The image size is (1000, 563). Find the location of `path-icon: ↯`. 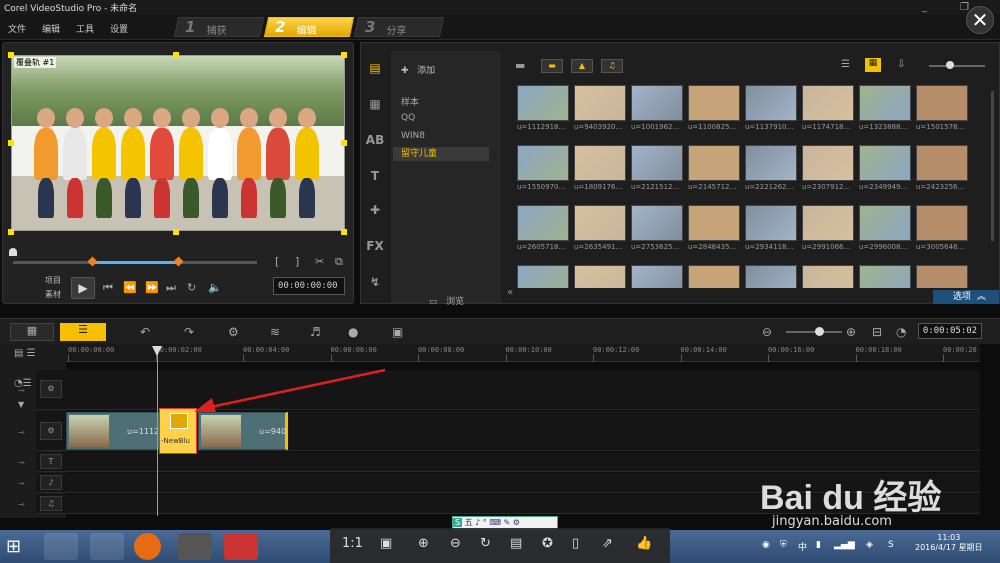

path-icon: ↯ is located at coordinates (375, 283).